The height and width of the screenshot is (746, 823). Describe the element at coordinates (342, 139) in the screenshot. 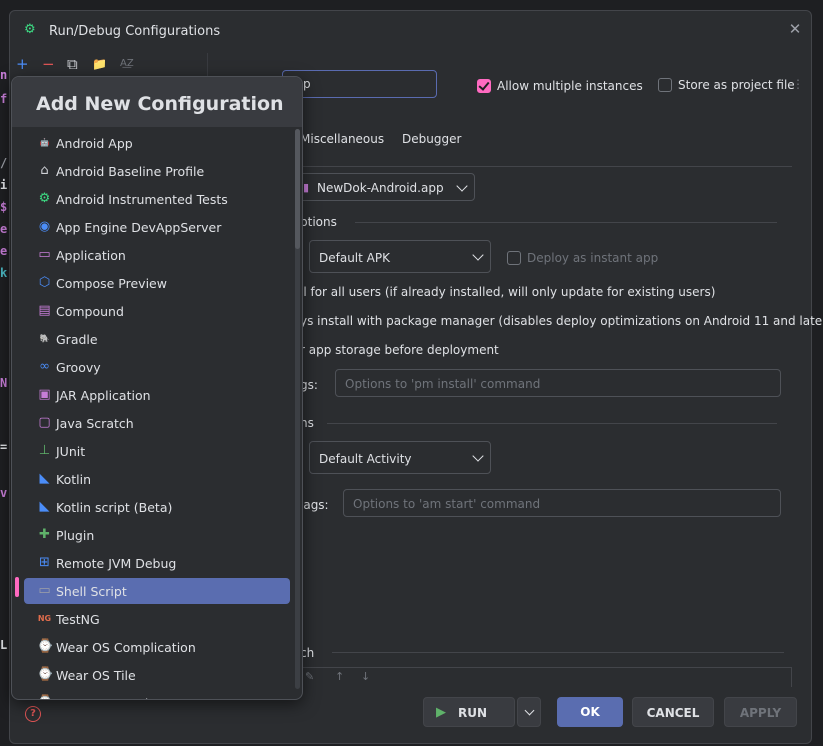

I see `tab-miscellaneous: Miscellaneous` at that location.